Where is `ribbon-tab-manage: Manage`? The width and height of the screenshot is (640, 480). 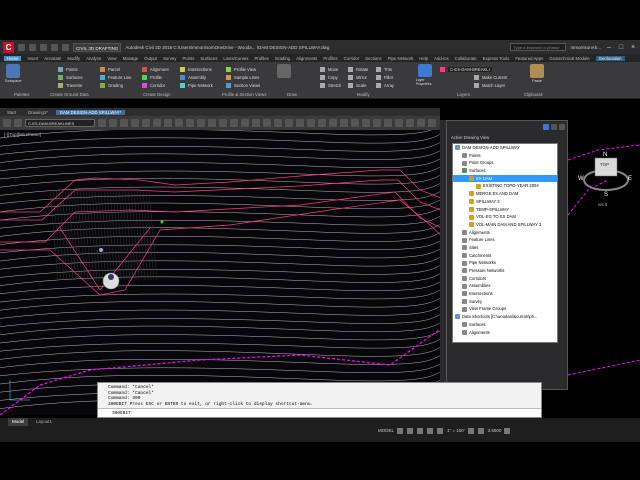 ribbon-tab-manage: Manage is located at coordinates (131, 58).